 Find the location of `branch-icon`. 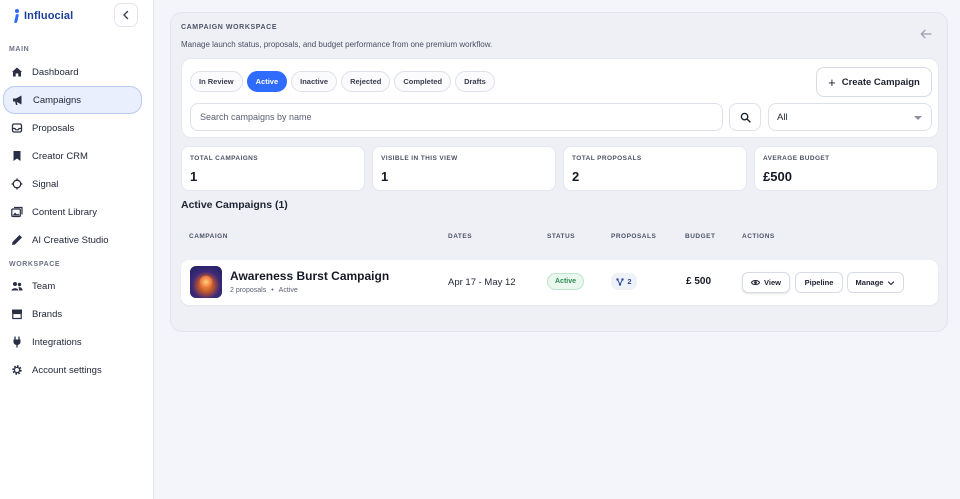

branch-icon is located at coordinates (620, 281).